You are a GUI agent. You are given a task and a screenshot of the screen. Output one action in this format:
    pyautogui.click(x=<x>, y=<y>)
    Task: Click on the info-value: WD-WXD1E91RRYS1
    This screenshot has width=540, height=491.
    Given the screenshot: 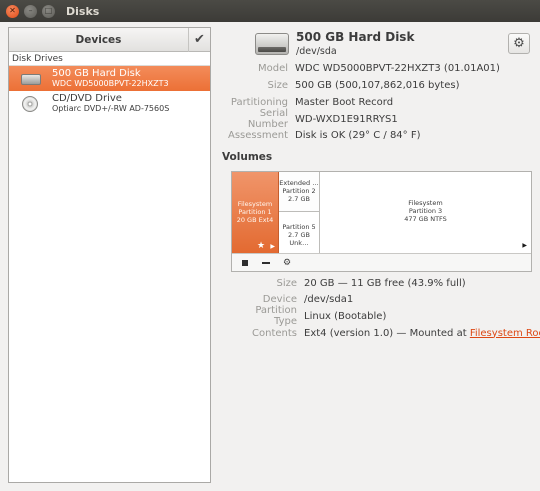 What is the action you would take?
    pyautogui.click(x=346, y=119)
    